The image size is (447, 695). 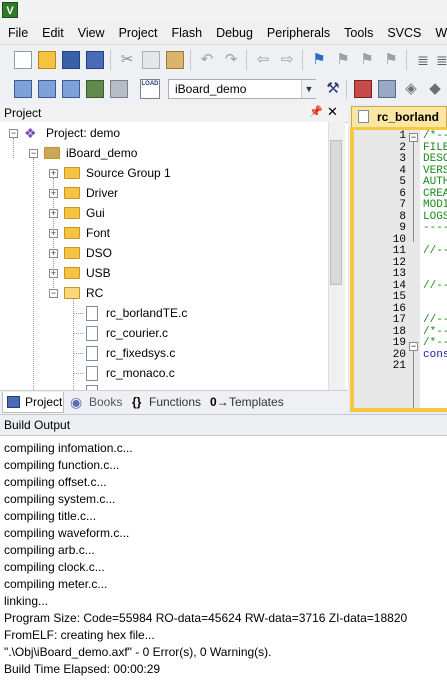 I want to click on line-number: 9, so click(x=402, y=228).